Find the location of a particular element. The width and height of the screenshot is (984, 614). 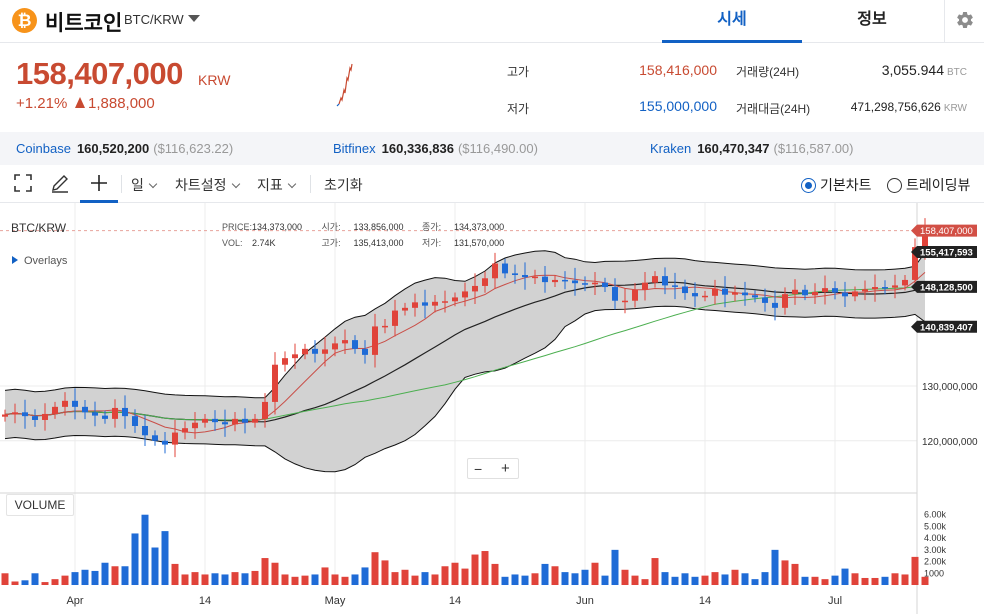

crosshair-icon is located at coordinates (99, 183).